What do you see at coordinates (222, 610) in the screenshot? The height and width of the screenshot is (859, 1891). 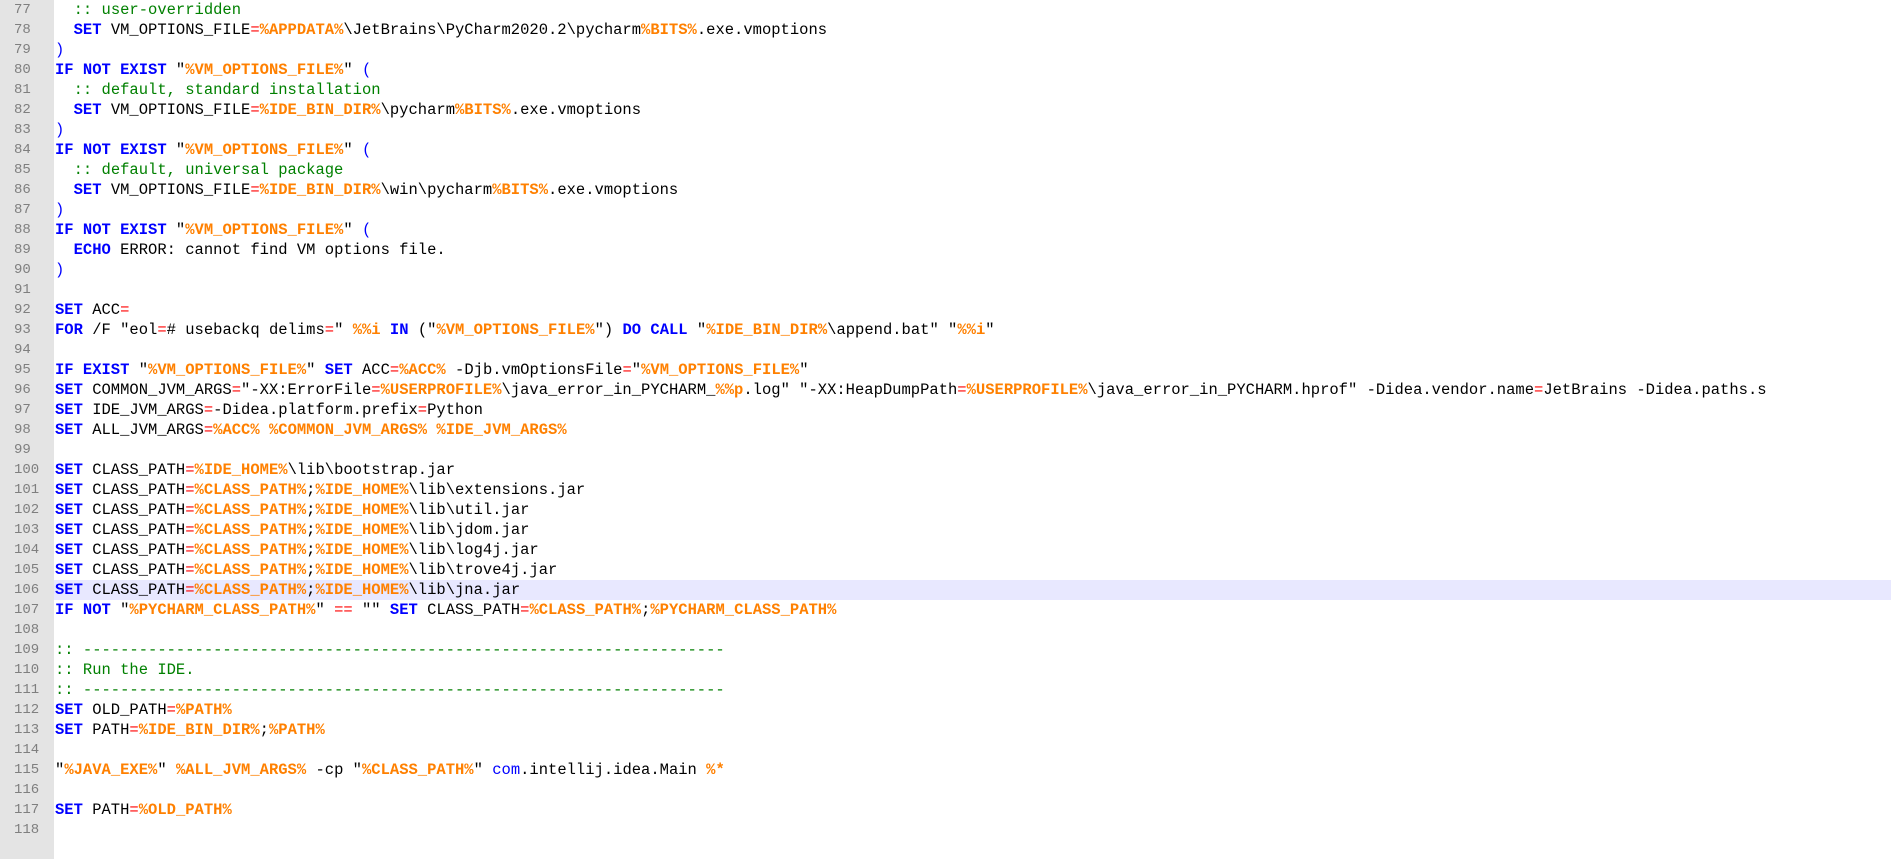 I see `token-var: %PYCHARM_CLASS_PATH%` at bounding box center [222, 610].